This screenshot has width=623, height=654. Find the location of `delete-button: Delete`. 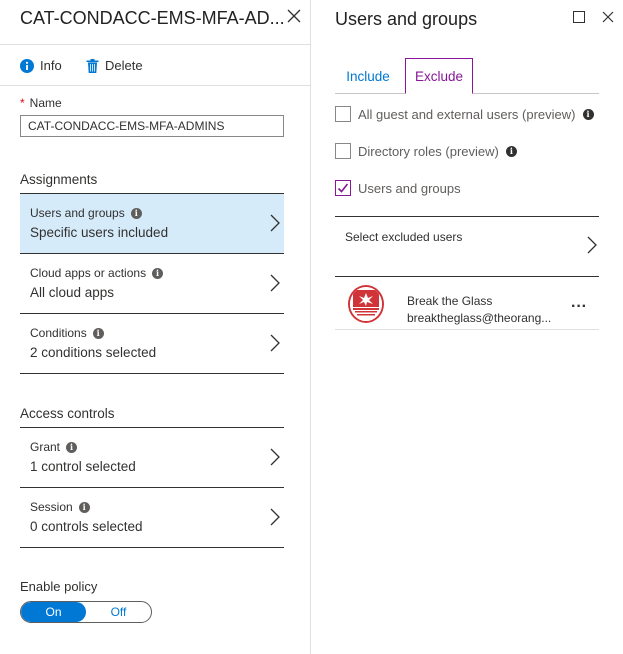

delete-button: Delete is located at coordinates (114, 65).